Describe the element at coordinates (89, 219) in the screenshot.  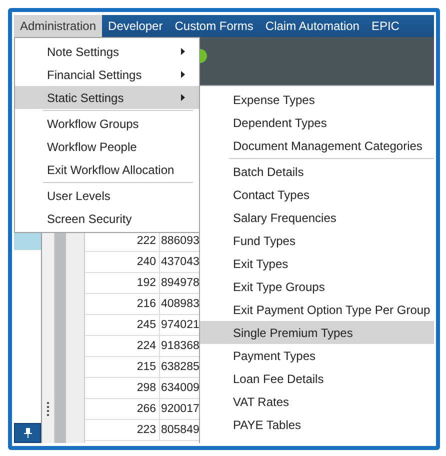
I see `menu-item-label: Screen Security` at that location.